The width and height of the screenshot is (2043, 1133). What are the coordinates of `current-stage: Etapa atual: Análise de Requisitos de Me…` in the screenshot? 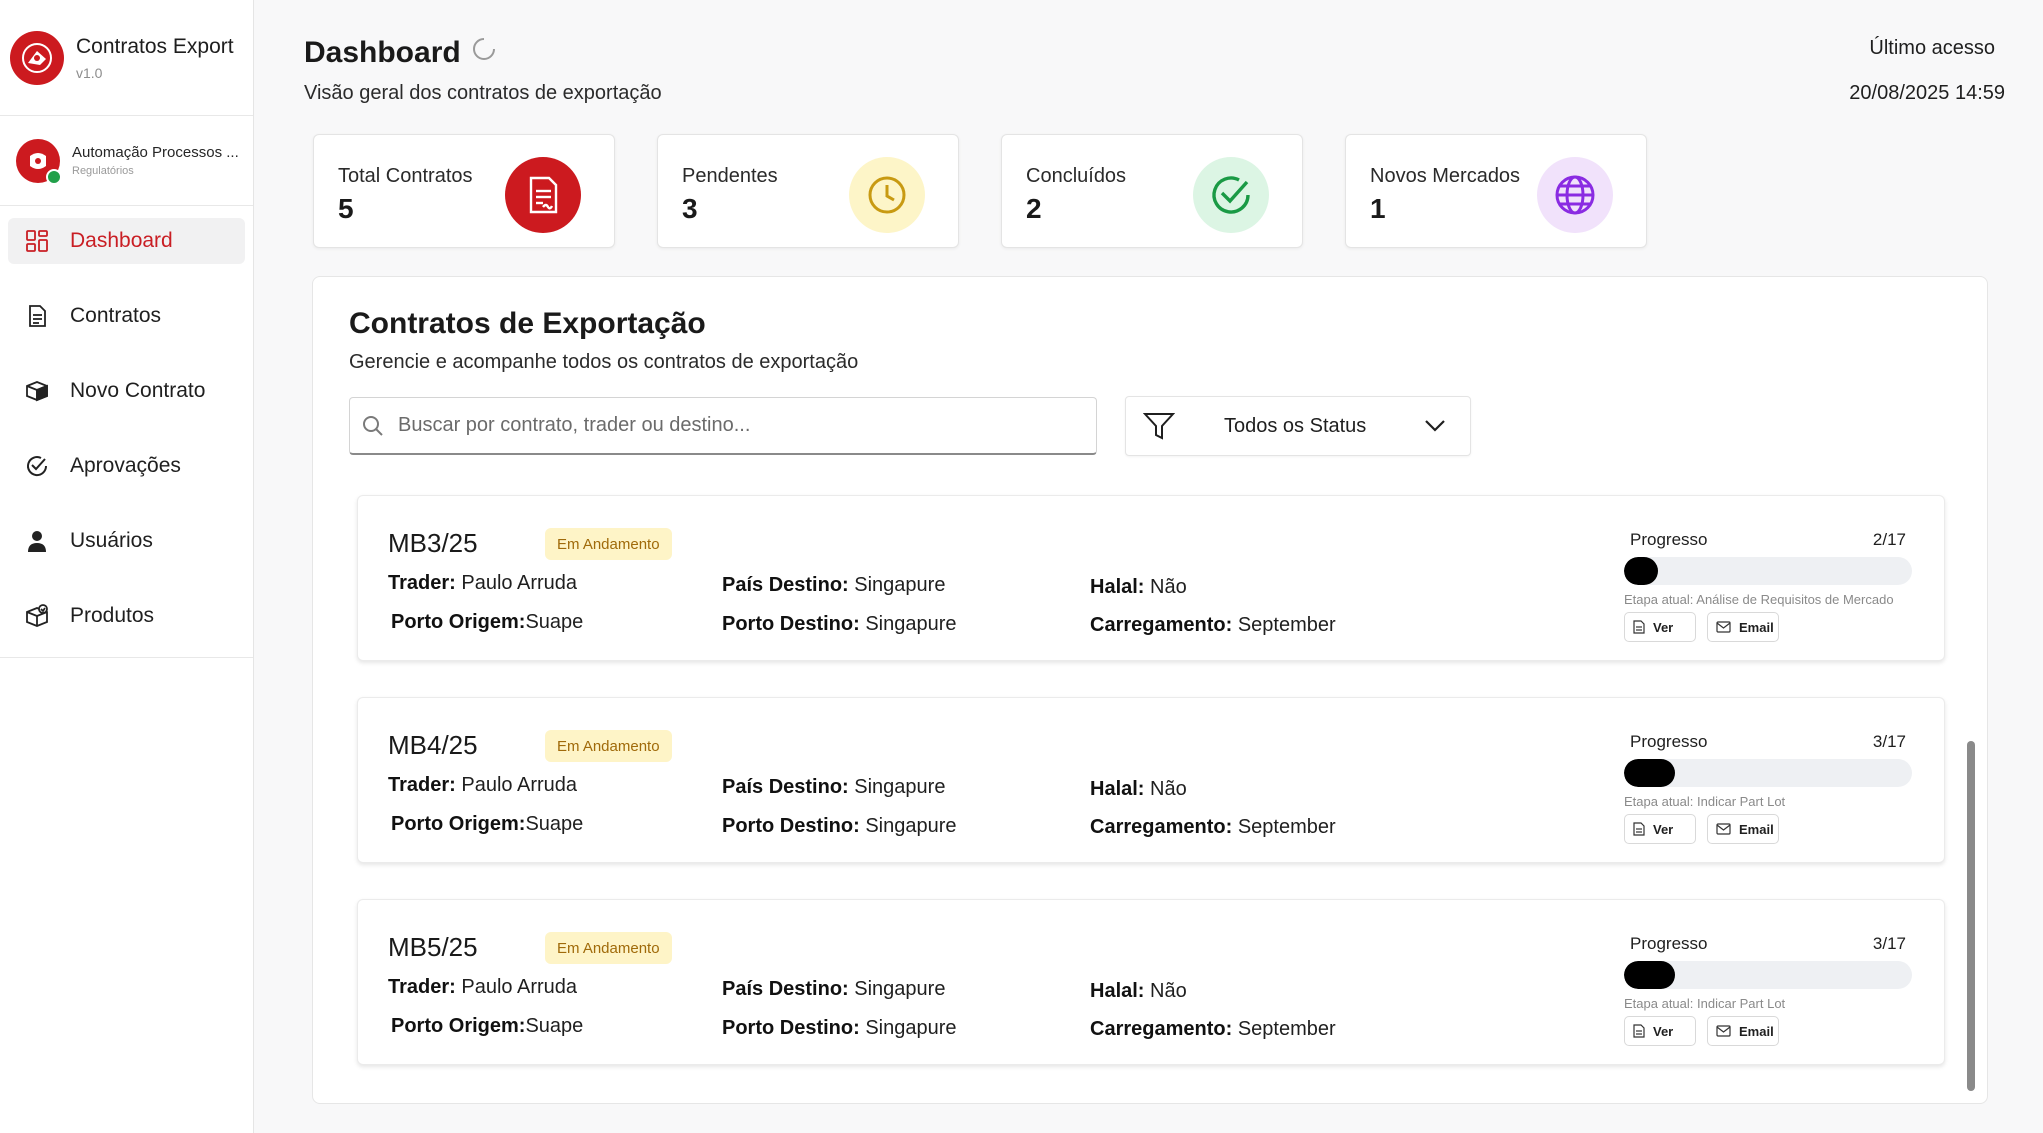 It's located at (1759, 599).